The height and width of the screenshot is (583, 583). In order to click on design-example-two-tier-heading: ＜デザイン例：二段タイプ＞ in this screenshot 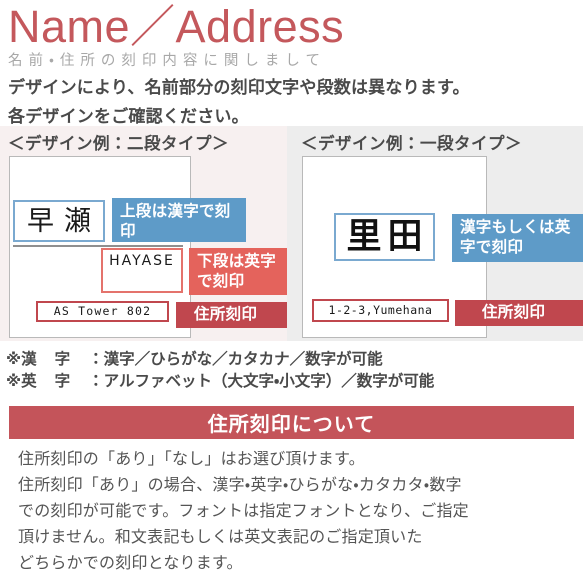, I will do `click(118, 144)`.